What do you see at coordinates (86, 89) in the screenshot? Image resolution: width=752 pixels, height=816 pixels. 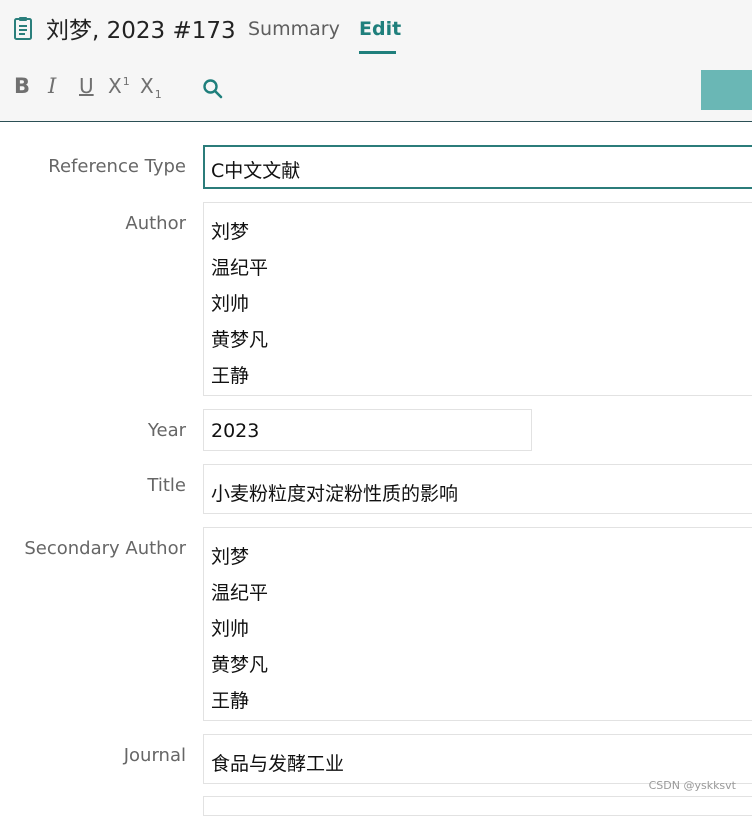 I see `underline-button: U` at bounding box center [86, 89].